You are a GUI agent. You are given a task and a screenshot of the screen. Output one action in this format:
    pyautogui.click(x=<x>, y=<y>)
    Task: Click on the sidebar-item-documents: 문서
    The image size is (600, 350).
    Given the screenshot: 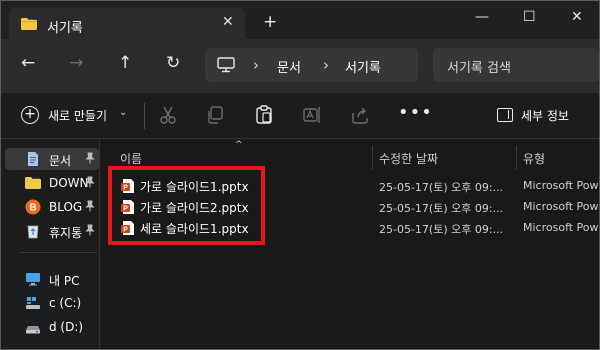 What is the action you would take?
    pyautogui.click(x=52, y=159)
    